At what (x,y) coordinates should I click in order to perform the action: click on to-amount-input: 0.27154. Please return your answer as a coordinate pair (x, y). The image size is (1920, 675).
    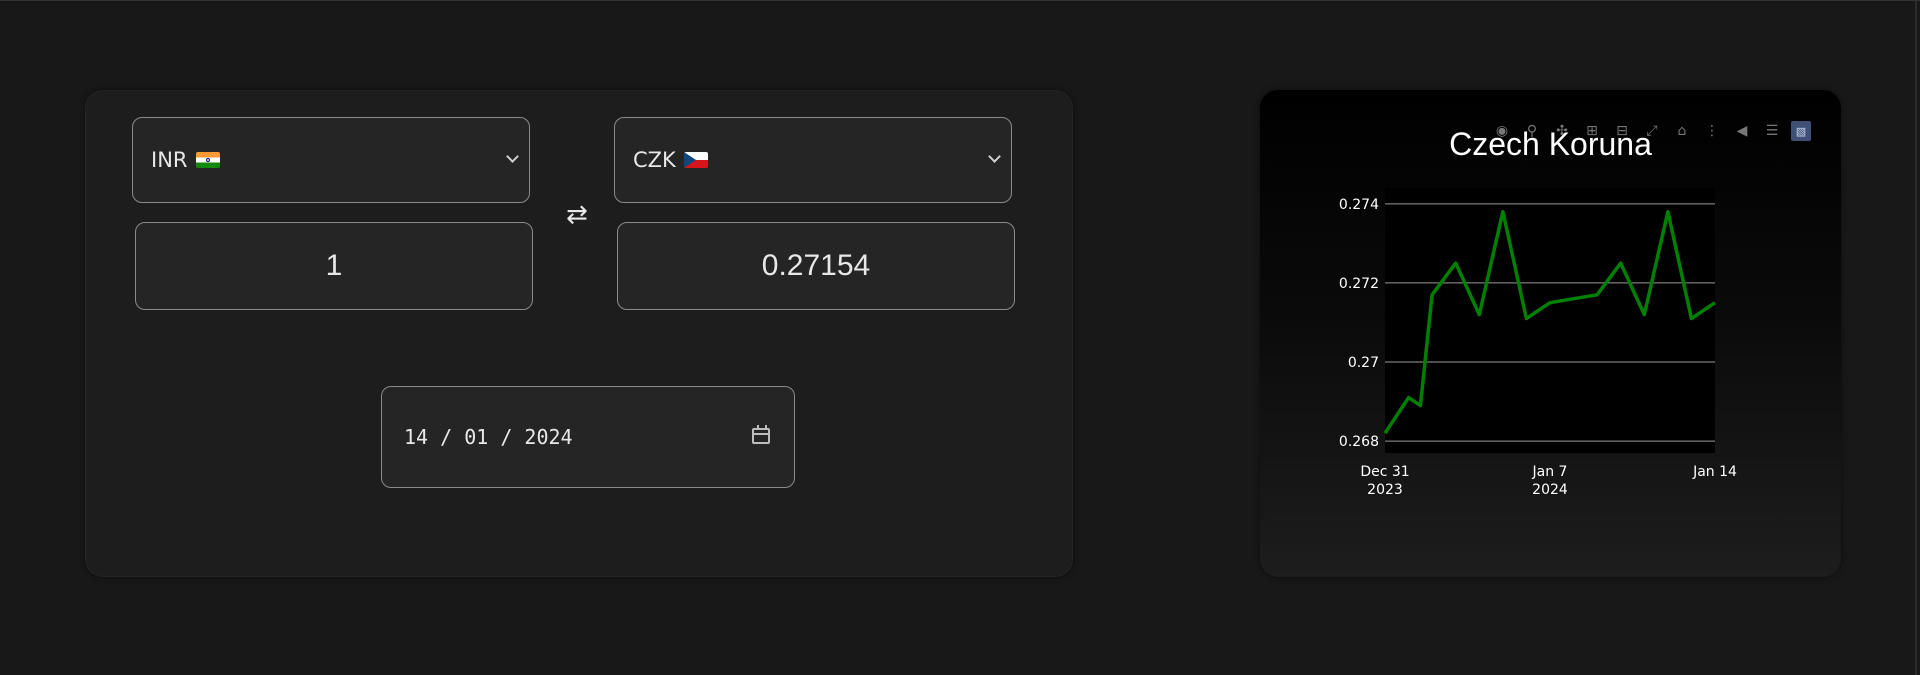
    Looking at the image, I should click on (816, 266).